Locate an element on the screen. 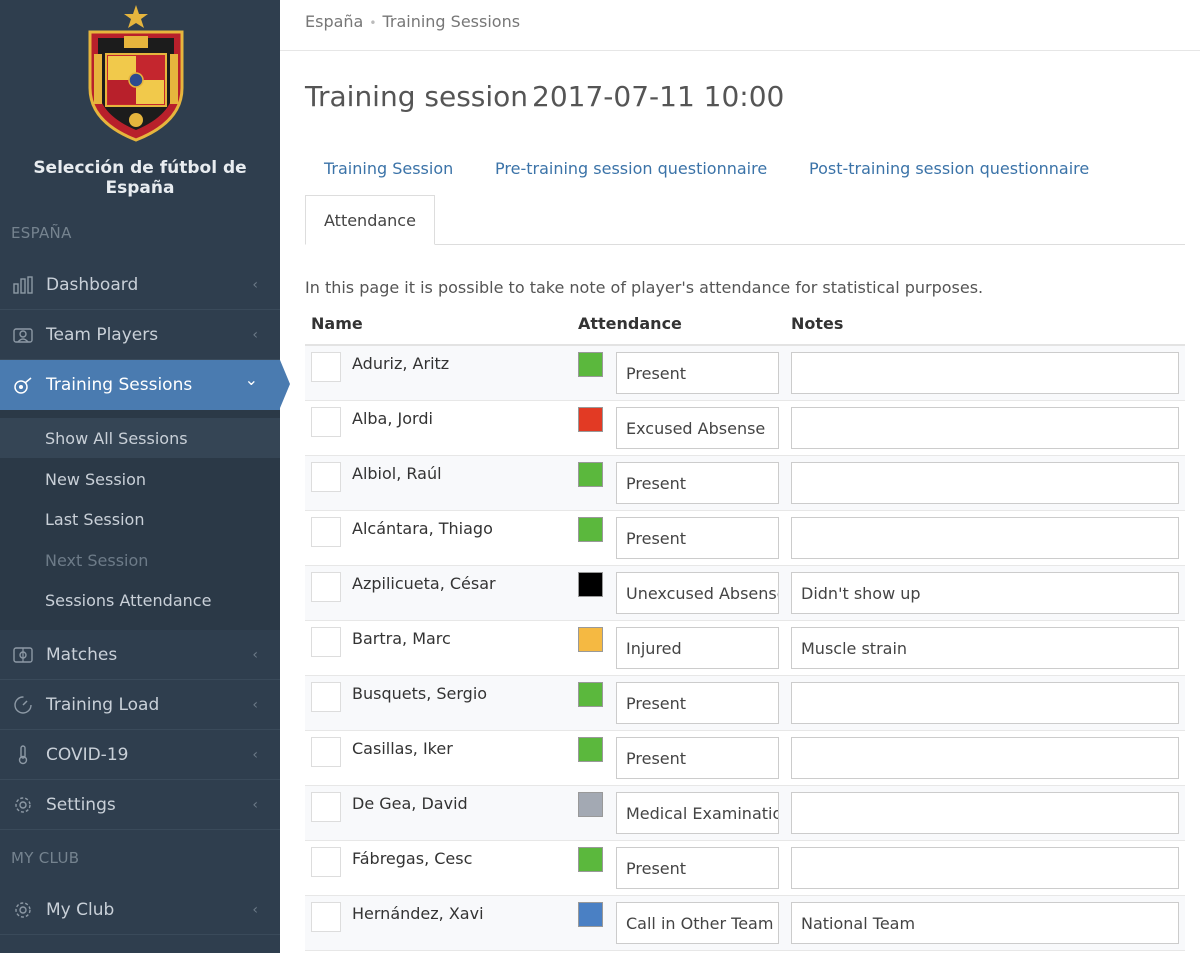 The width and height of the screenshot is (1200, 953). player-name: Casillas, Iker is located at coordinates (402, 748).